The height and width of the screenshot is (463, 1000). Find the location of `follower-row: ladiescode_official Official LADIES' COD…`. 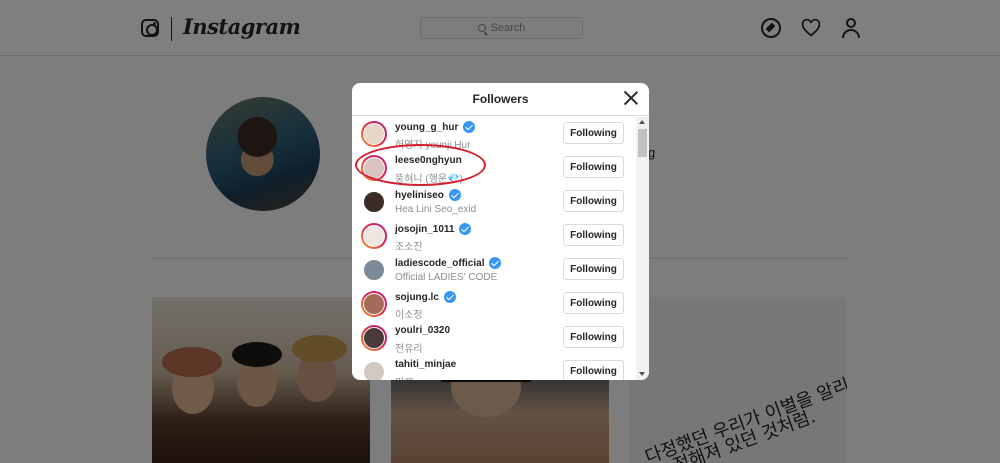

follower-row: ladiescode_official Official LADIES' COD… is located at coordinates (494, 270).